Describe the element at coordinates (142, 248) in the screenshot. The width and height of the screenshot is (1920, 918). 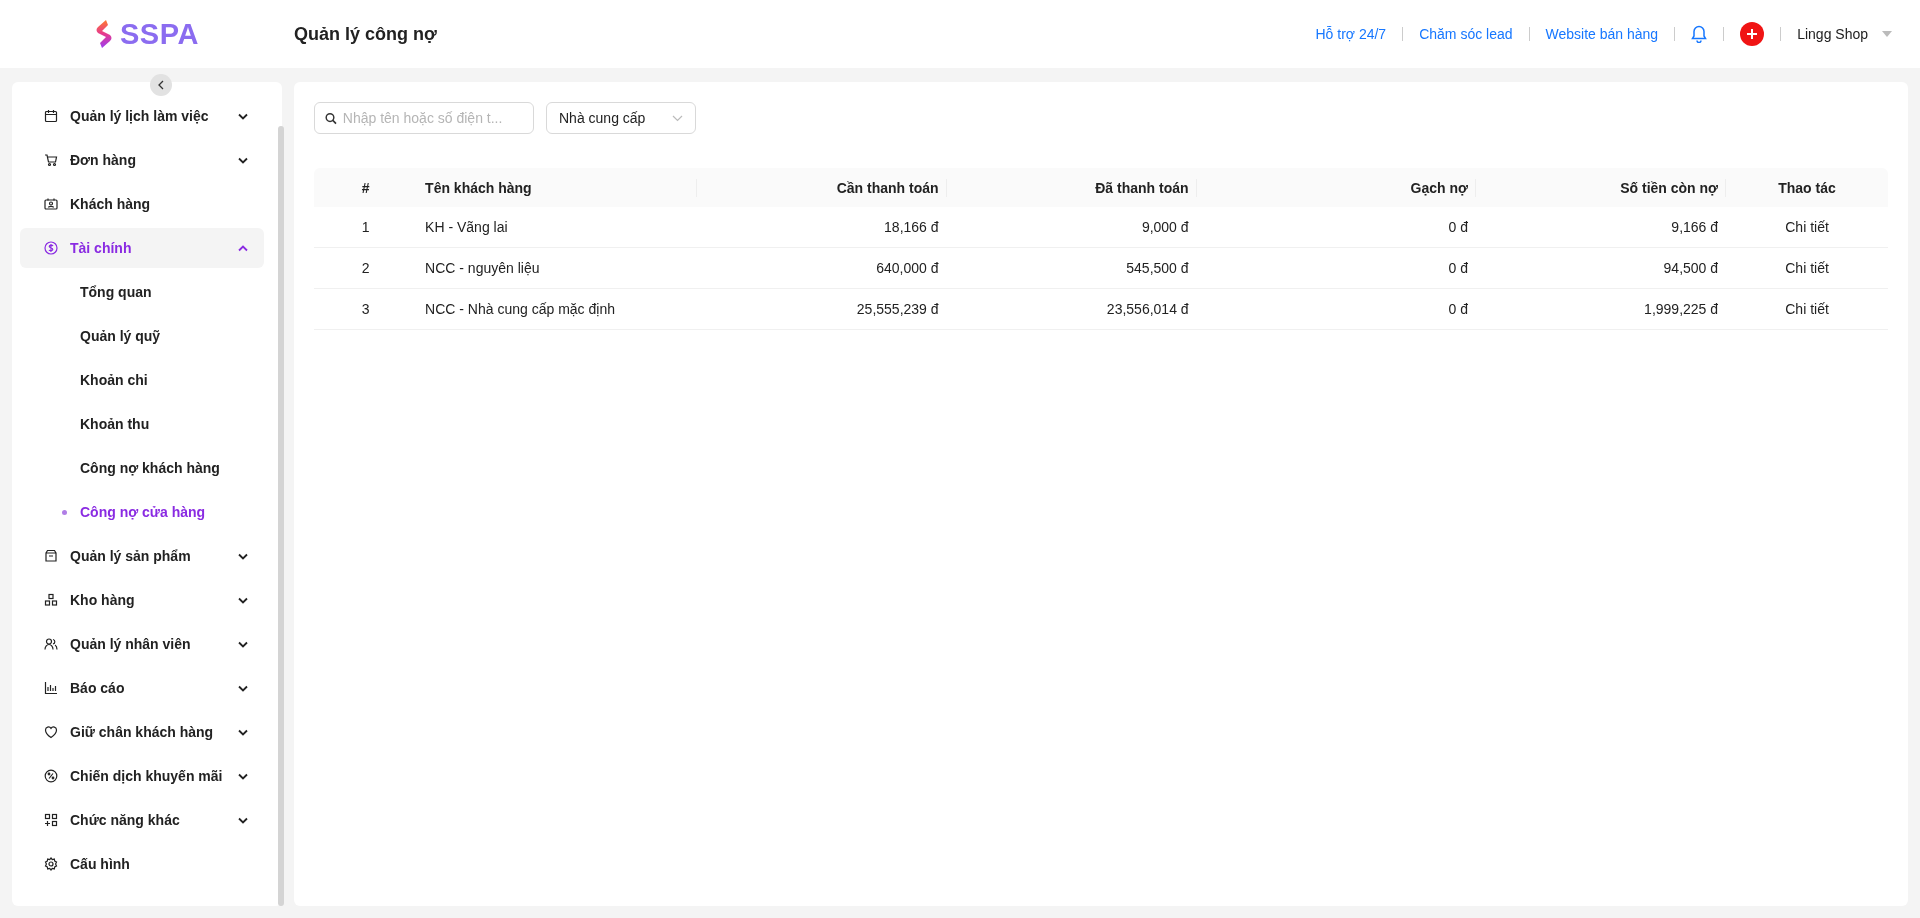
I see `sidebar-item: Tài chính` at that location.